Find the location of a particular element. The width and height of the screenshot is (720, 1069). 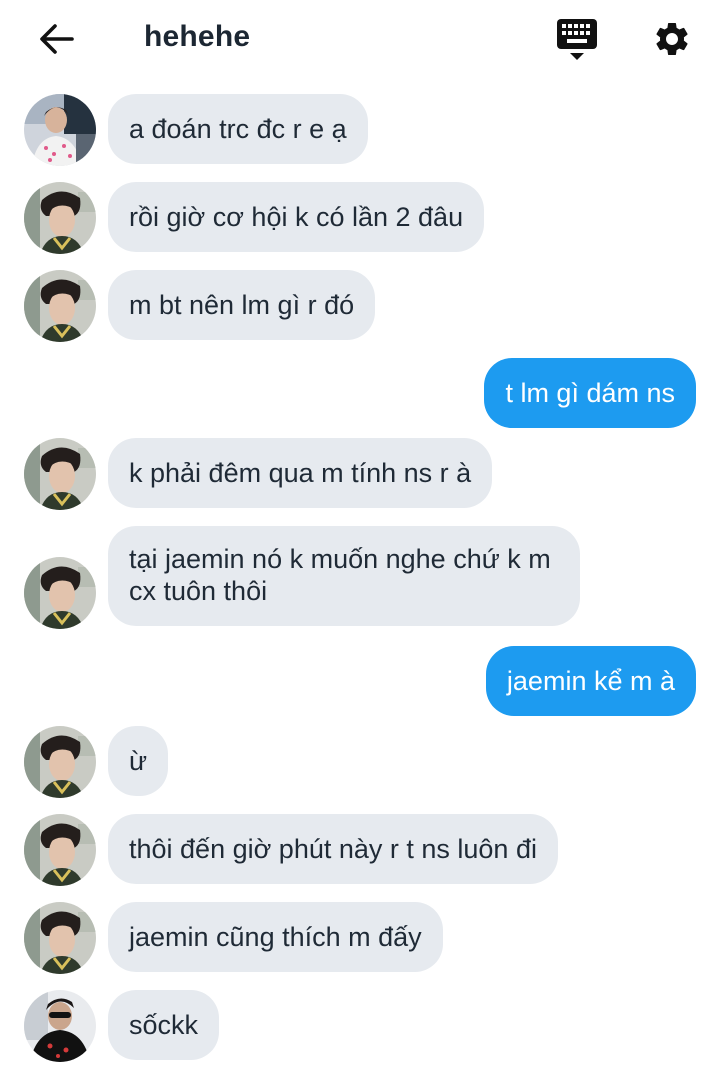

incoming-message-bubble: rồi giờ cơ hội k có lần 2 đâu is located at coordinates (296, 217).